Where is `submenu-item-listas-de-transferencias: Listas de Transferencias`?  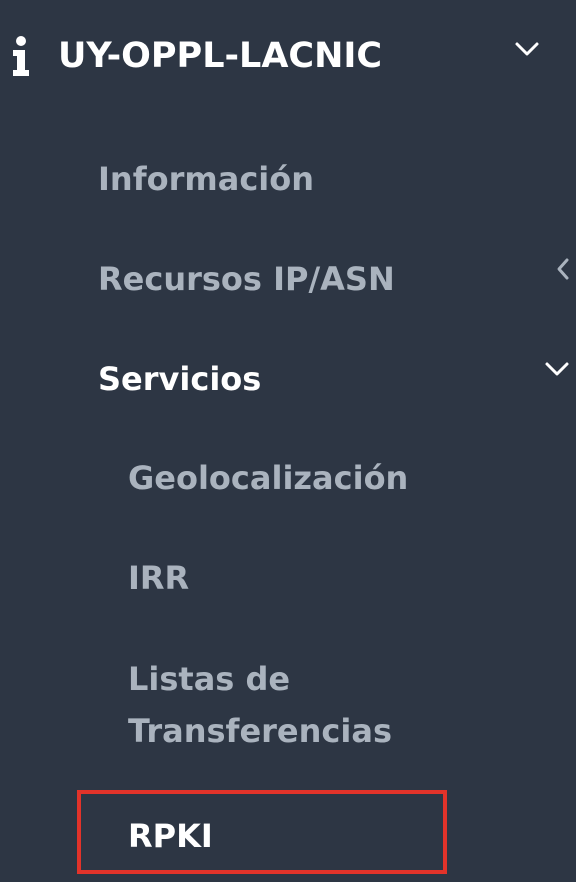
submenu-item-listas-de-transferencias: Listas de Transferencias is located at coordinates (338, 705).